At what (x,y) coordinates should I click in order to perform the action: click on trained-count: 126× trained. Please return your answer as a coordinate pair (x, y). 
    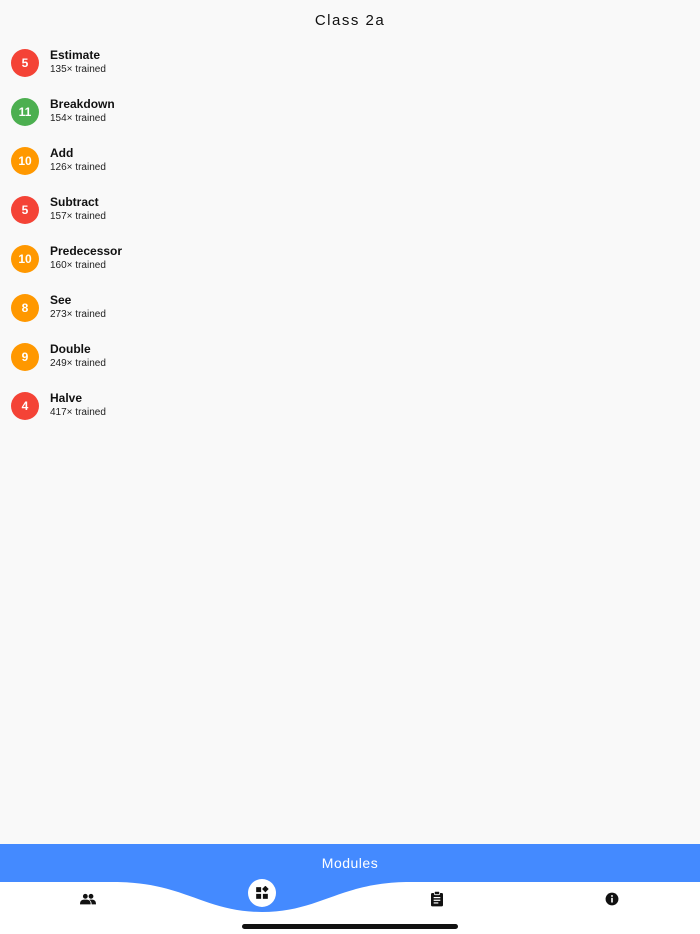
    Looking at the image, I should click on (78, 167).